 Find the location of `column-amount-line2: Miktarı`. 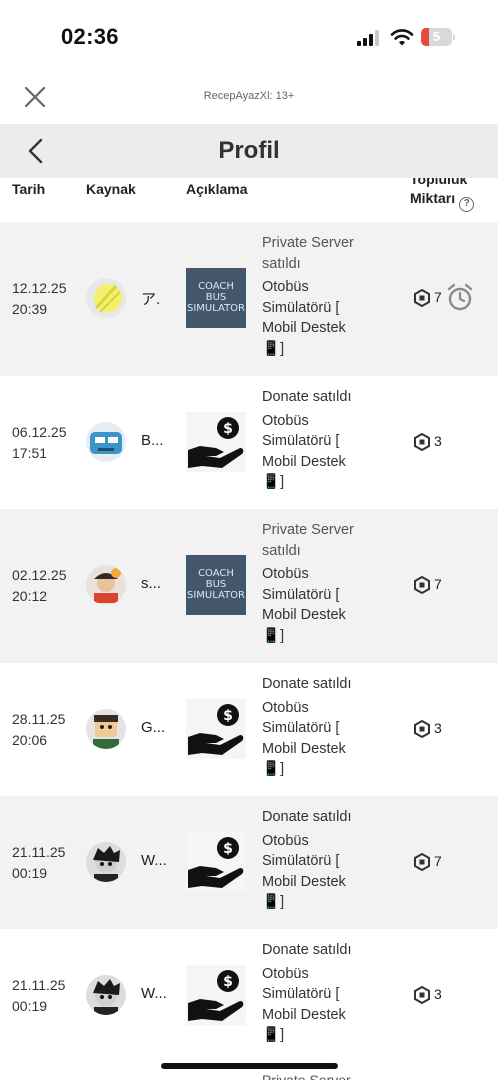

column-amount-line2: Miktarı is located at coordinates (433, 198).